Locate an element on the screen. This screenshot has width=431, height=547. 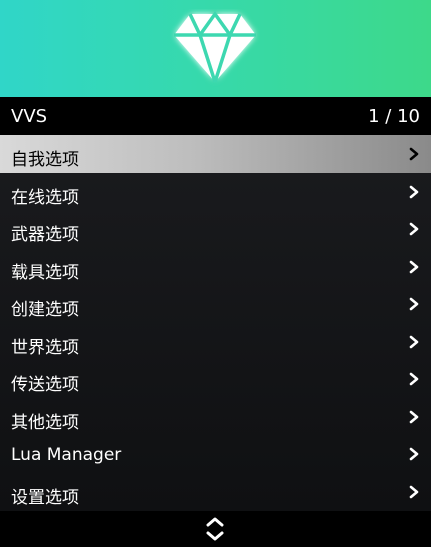
diamond-icon is located at coordinates (215, 46).